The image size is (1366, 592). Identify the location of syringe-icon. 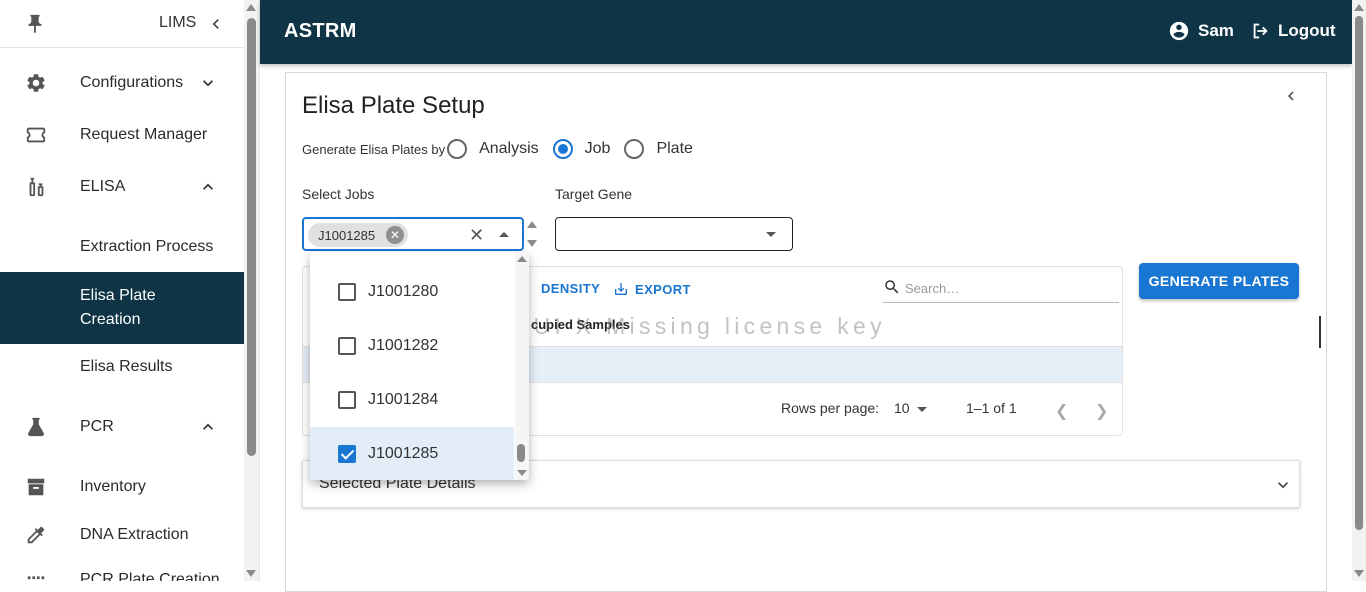
(36, 187).